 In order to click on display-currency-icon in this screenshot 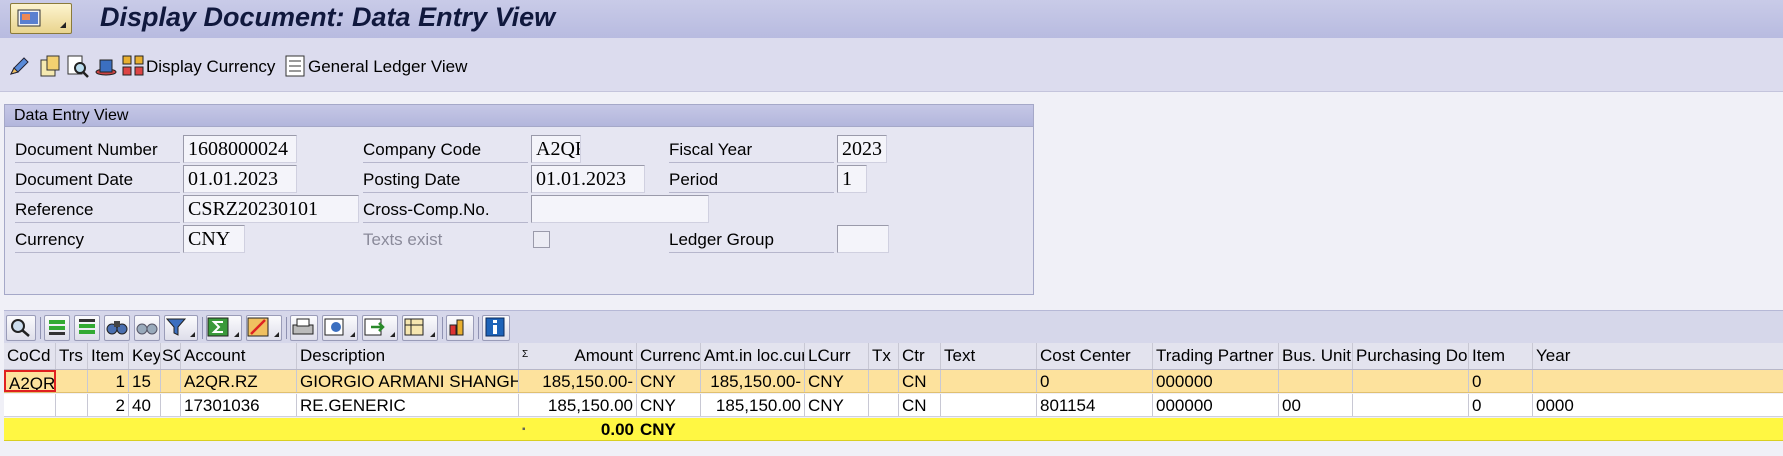, I will do `click(134, 66)`.